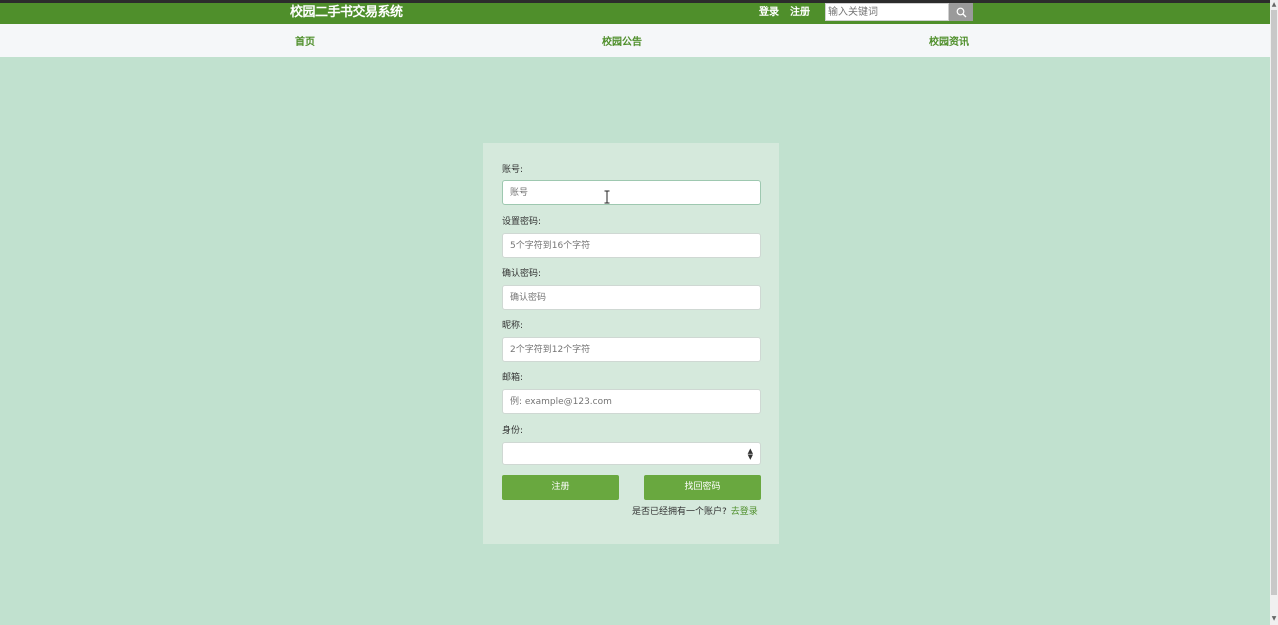  What do you see at coordinates (305, 42) in the screenshot?
I see `nav-home: 首页` at bounding box center [305, 42].